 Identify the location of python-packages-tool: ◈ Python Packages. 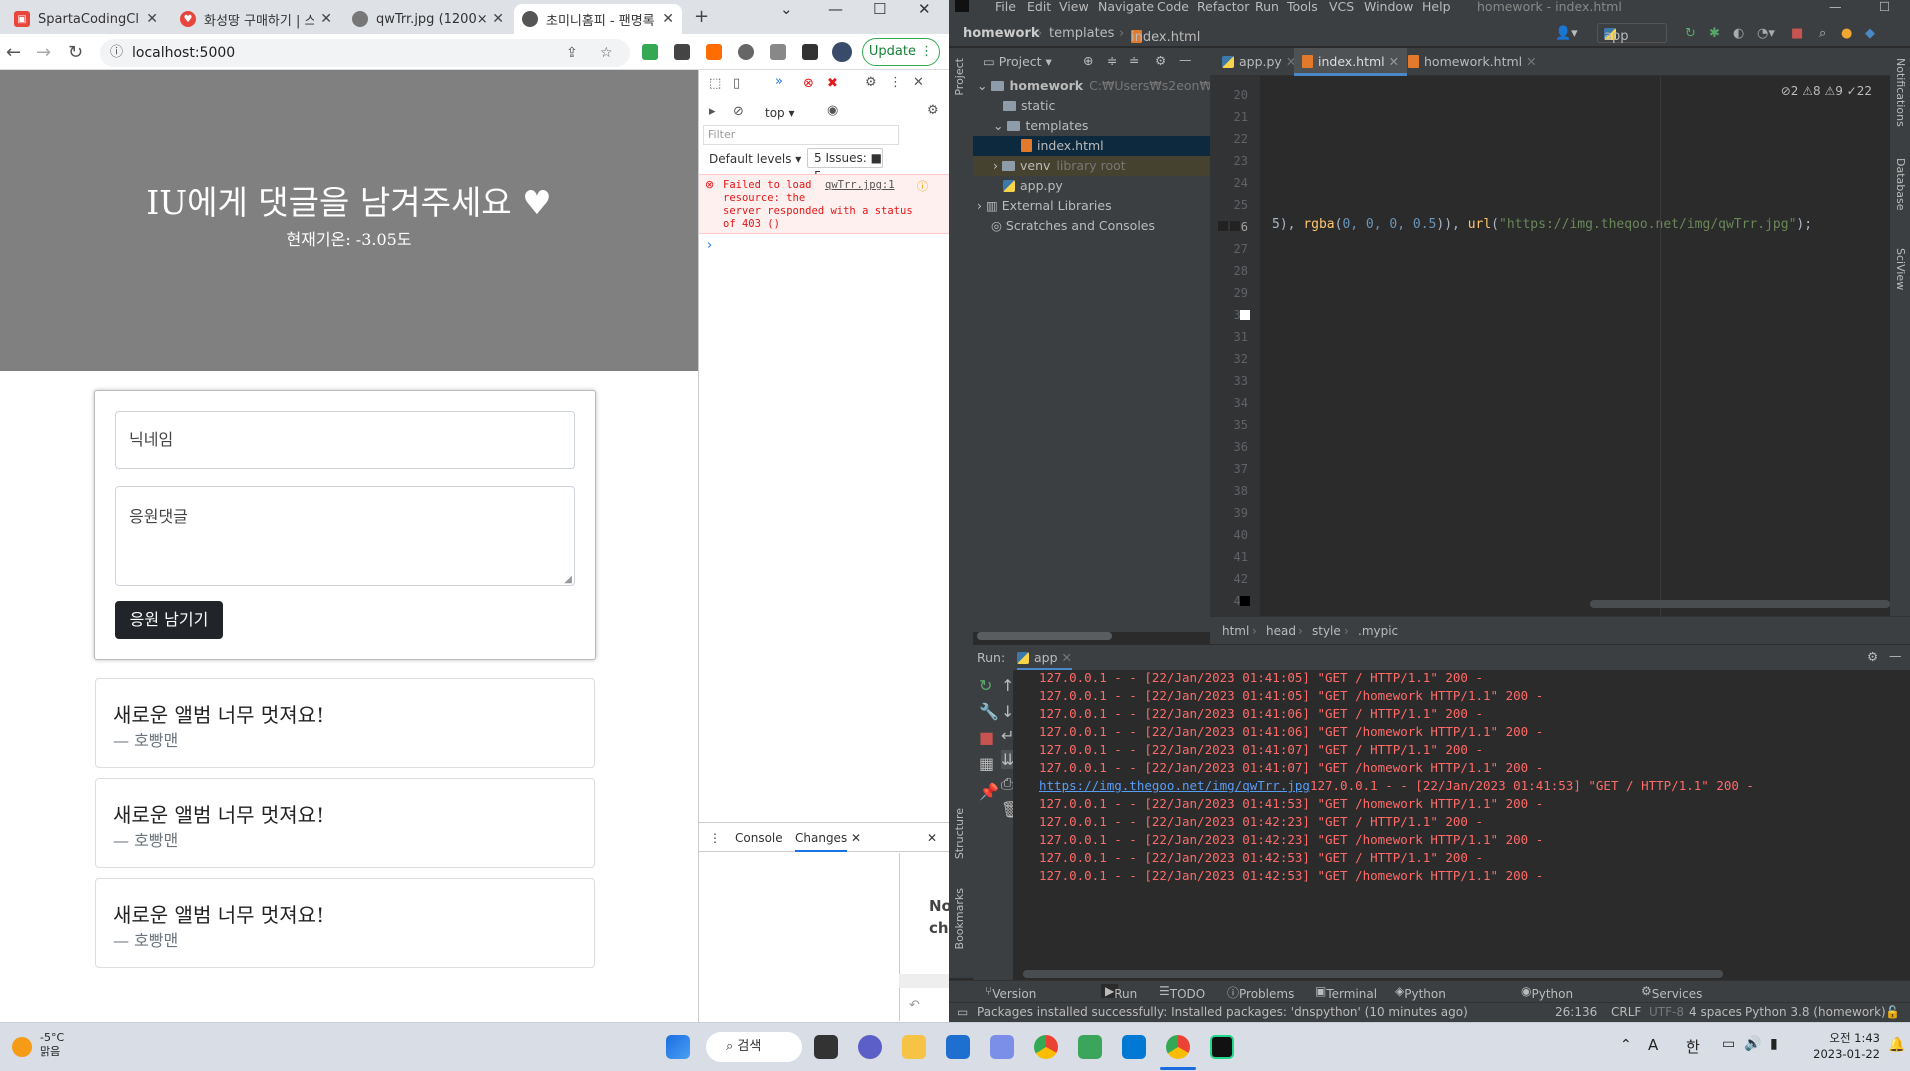
(1427, 999).